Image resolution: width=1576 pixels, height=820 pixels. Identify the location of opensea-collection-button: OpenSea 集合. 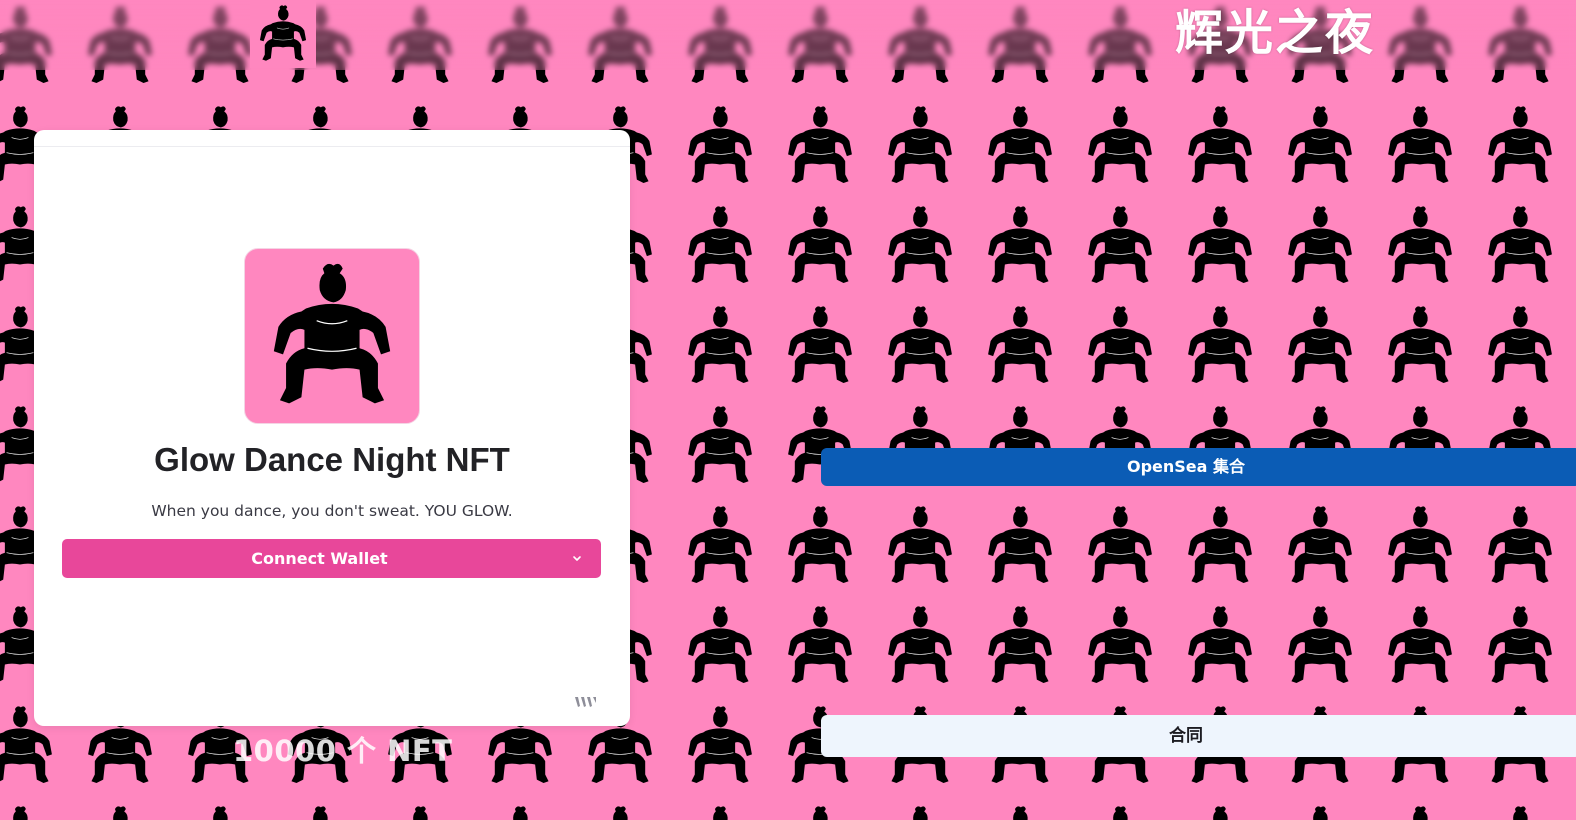
(1198, 467).